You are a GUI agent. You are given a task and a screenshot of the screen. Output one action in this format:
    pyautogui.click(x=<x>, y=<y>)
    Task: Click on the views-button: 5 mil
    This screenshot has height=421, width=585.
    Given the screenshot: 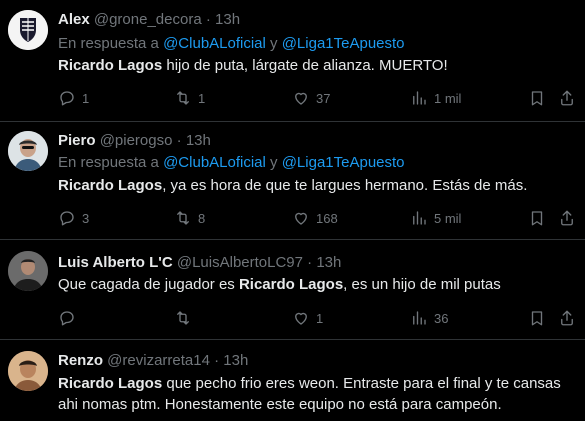 What is the action you would take?
    pyautogui.click(x=435, y=218)
    